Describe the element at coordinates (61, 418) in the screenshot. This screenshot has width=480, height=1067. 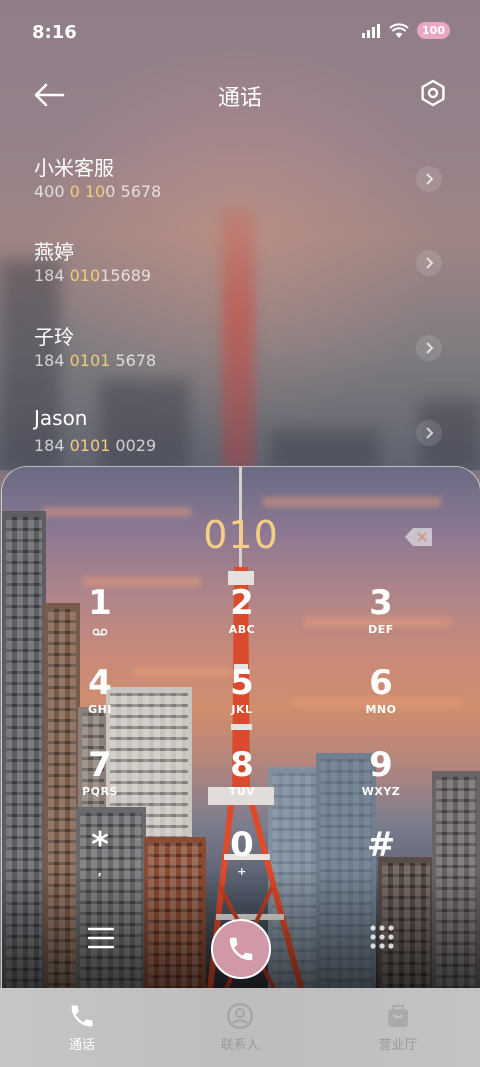
I see `contact-name: Jason` at that location.